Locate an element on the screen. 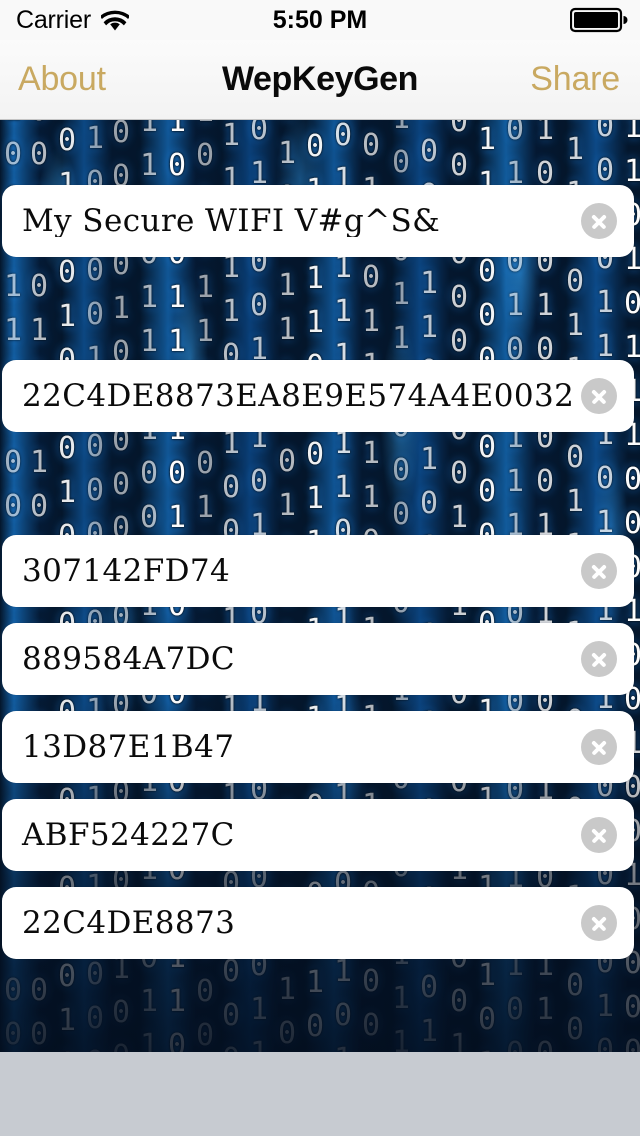 The width and height of the screenshot is (640, 1136). wep-key-64-field-3-value: 13D87E1B47 is located at coordinates (291, 747).